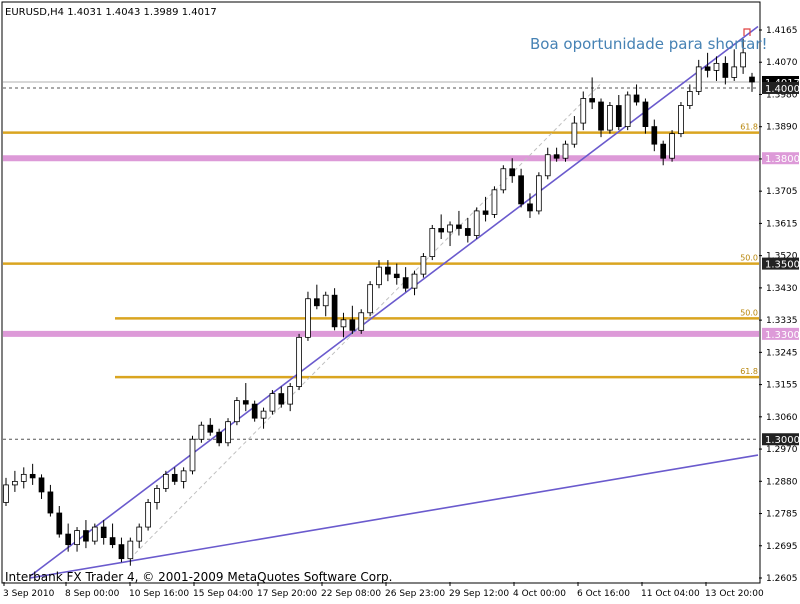  I want to click on x-tick-label: 4 Oct 00:00, so click(539, 594).